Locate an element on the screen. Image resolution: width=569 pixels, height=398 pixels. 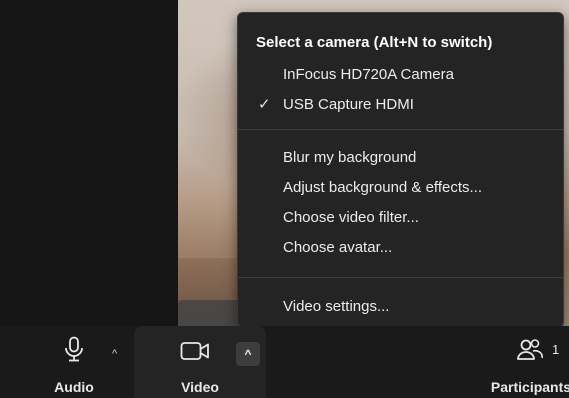
audio-button: Audio is located at coordinates (74, 362).